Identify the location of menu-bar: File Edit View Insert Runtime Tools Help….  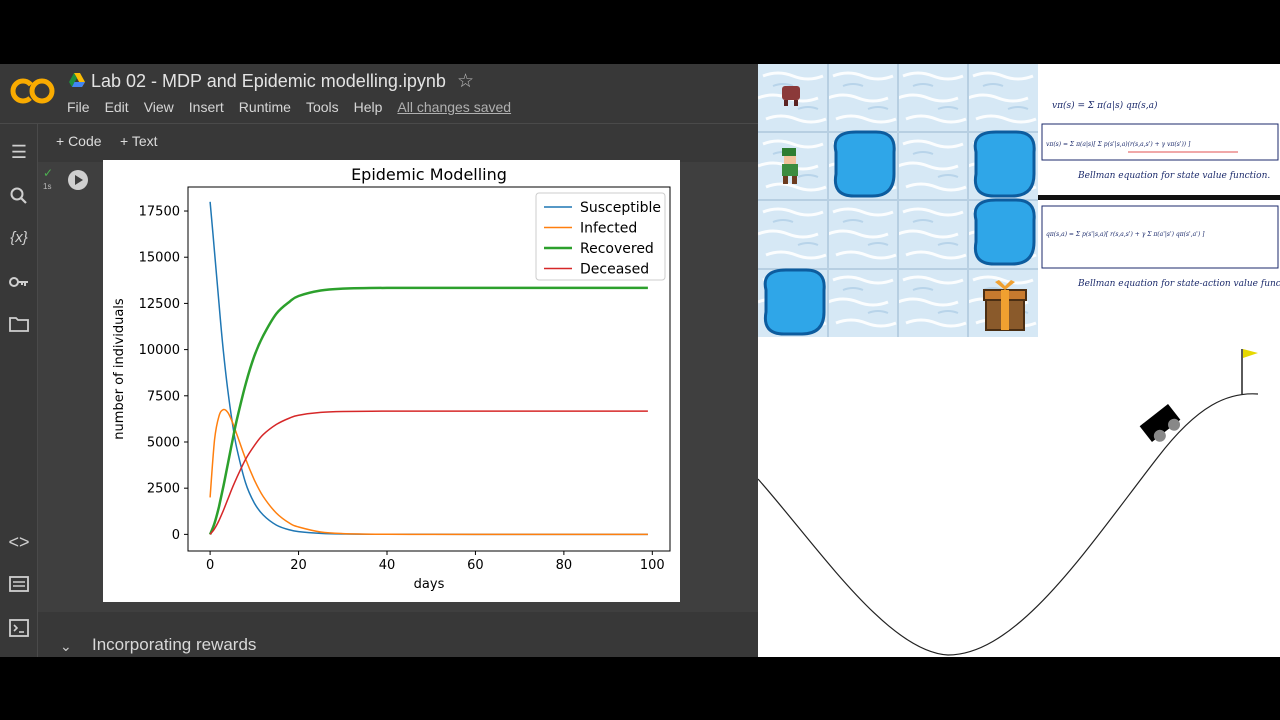
(296, 107).